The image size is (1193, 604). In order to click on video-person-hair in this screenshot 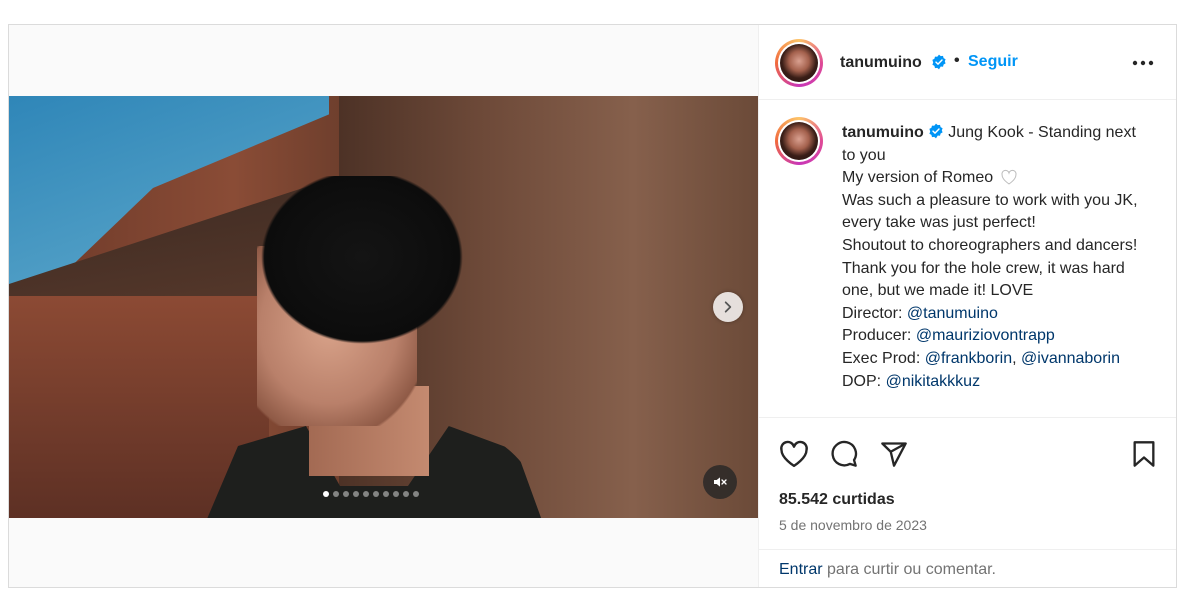, I will do `click(362, 266)`.